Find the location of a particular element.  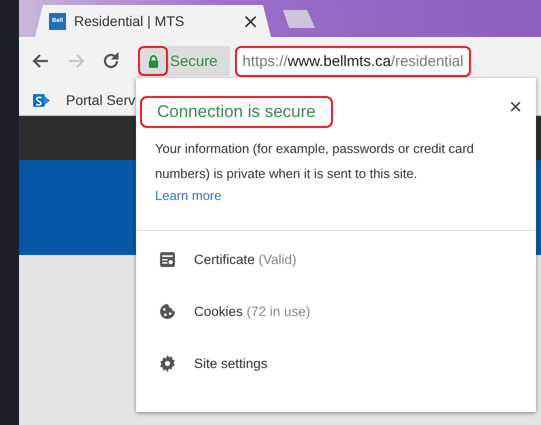

cookie-icon is located at coordinates (167, 311).